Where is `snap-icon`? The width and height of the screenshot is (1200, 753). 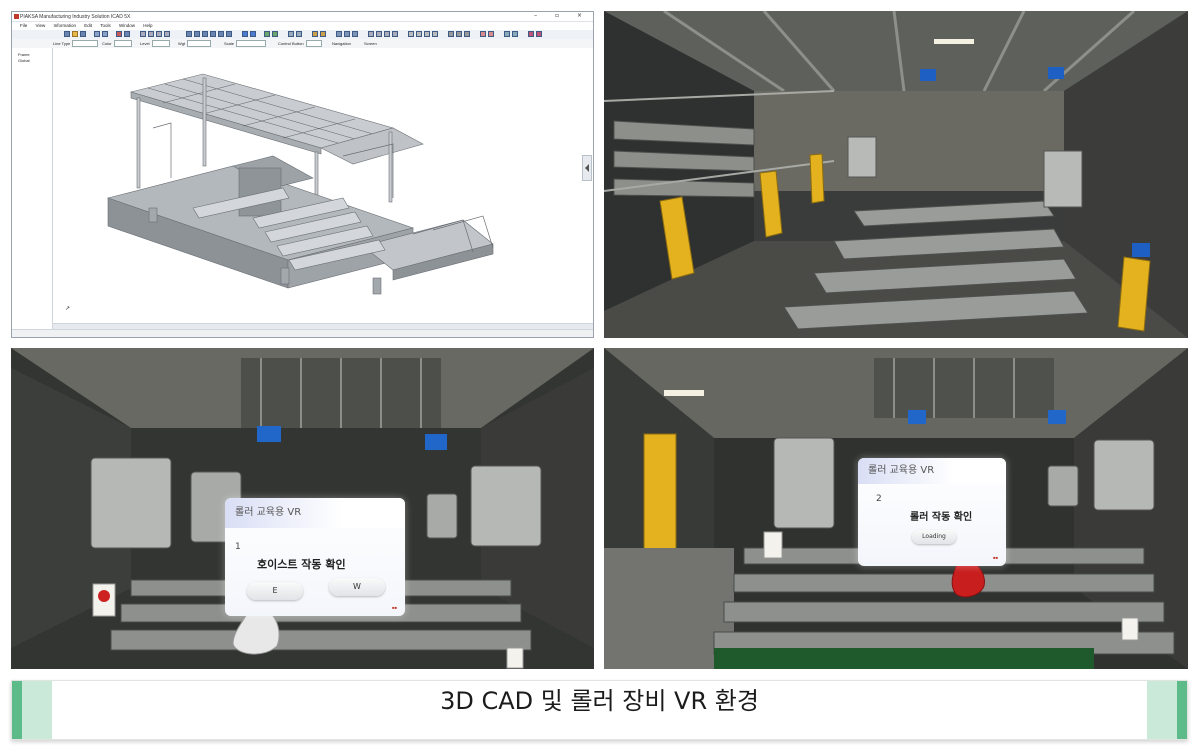
snap-icon is located at coordinates (339, 34).